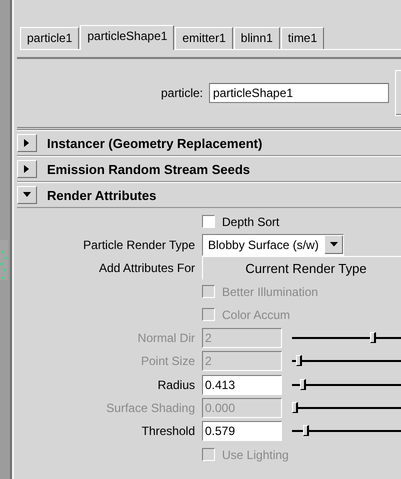 This screenshot has height=479, width=401. I want to click on checkbox, so click(208, 221).